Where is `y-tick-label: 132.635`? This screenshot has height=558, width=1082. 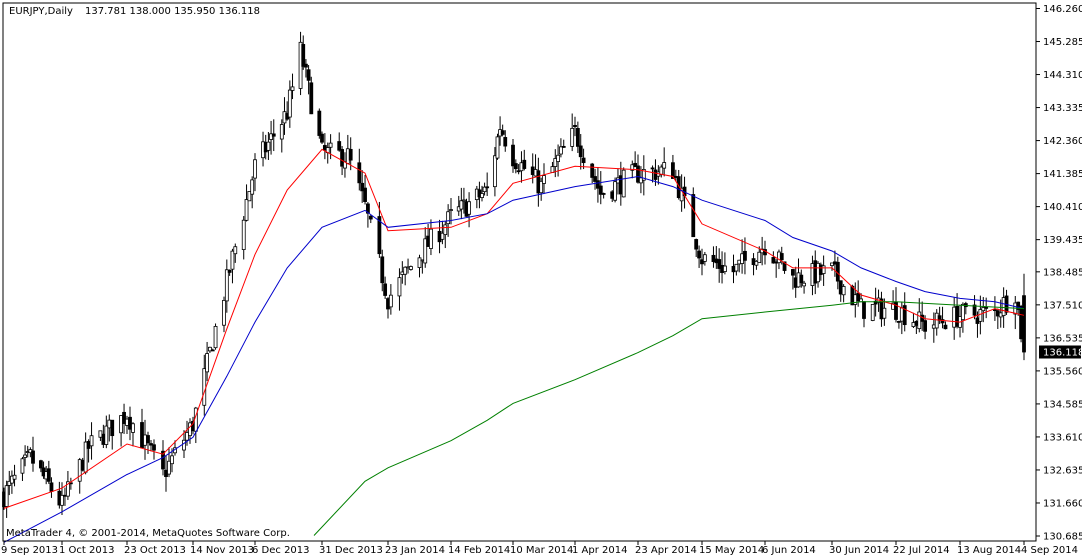
y-tick-label: 132.635 is located at coordinates (1062, 470).